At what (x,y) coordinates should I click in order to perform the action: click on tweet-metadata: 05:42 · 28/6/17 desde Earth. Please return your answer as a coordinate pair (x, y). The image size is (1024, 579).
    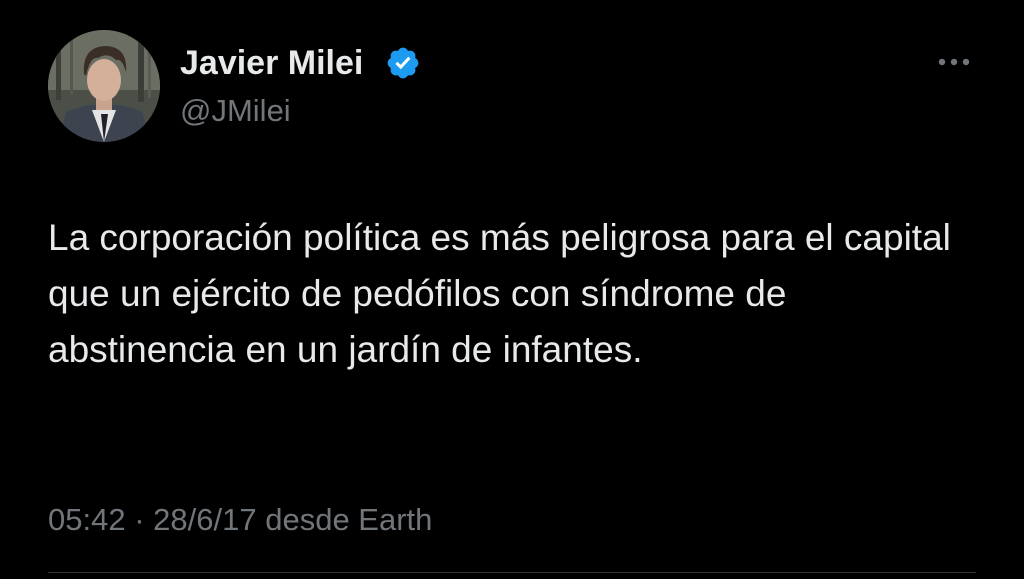
    Looking at the image, I should click on (240, 520).